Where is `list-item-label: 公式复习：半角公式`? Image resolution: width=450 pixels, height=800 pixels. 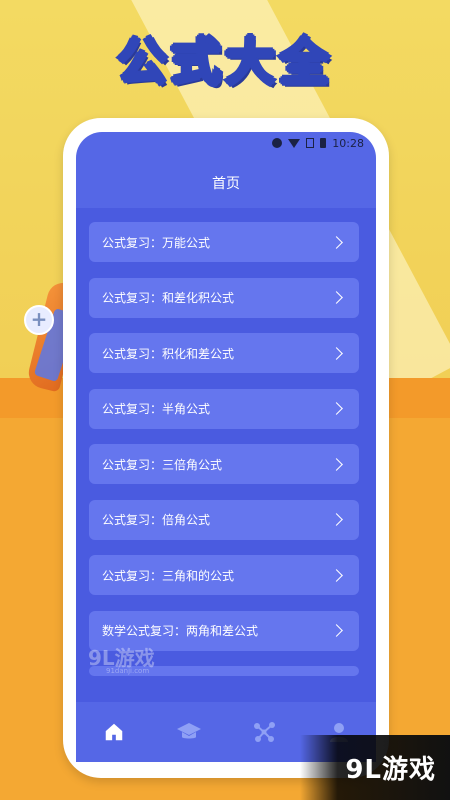
list-item-label: 公式复习：半角公式 is located at coordinates (156, 409).